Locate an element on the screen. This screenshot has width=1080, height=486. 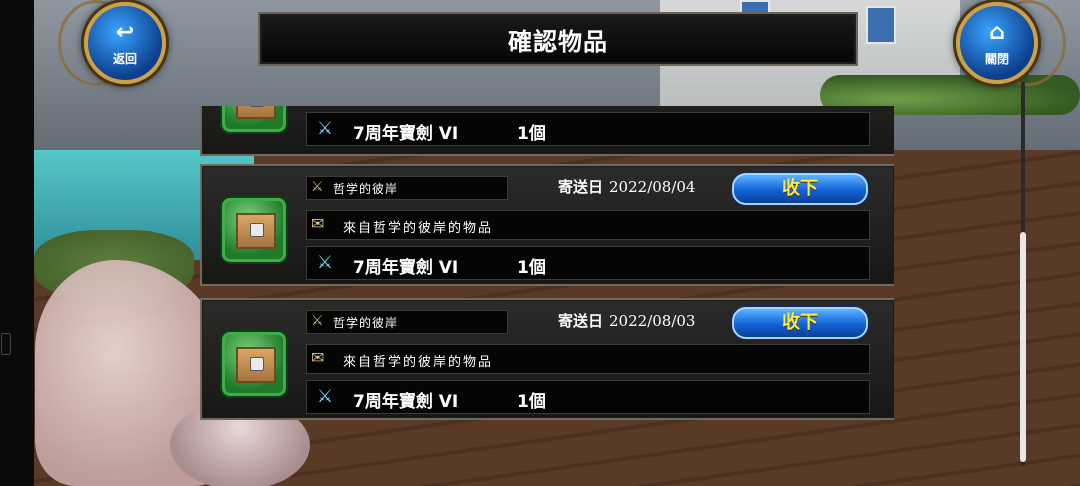
send-date-value: 2022/08/03 is located at coordinates (652, 321).